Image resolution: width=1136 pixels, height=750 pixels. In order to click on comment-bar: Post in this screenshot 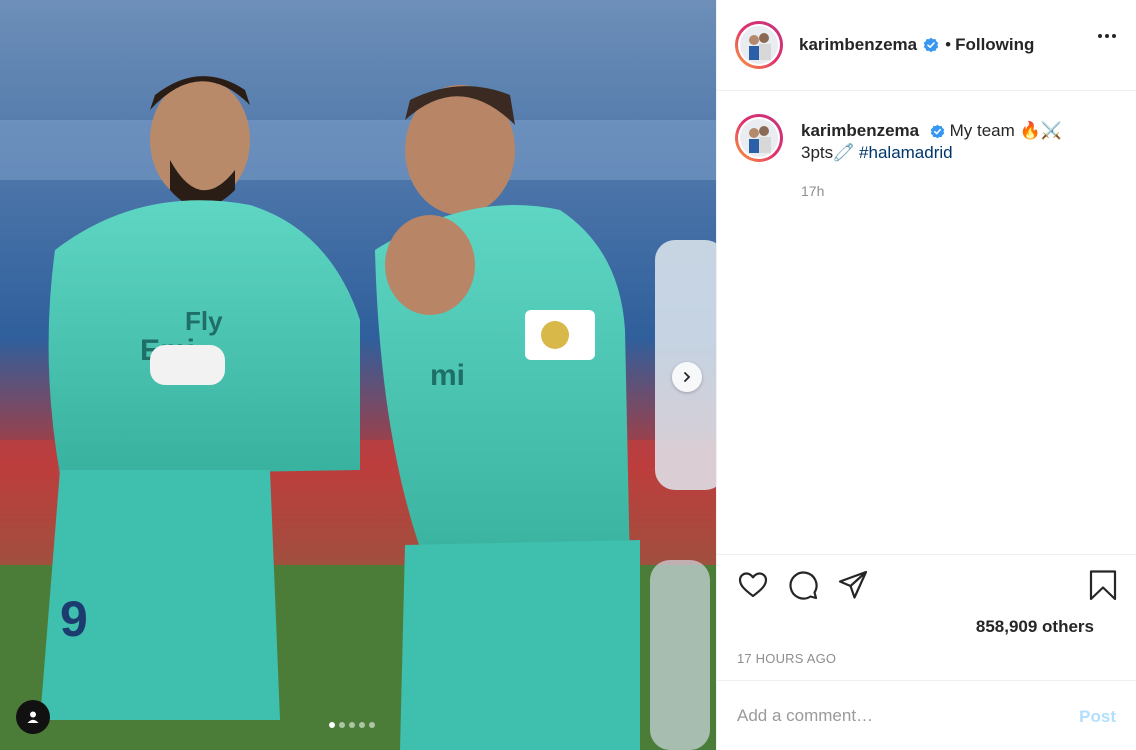, I will do `click(926, 715)`.